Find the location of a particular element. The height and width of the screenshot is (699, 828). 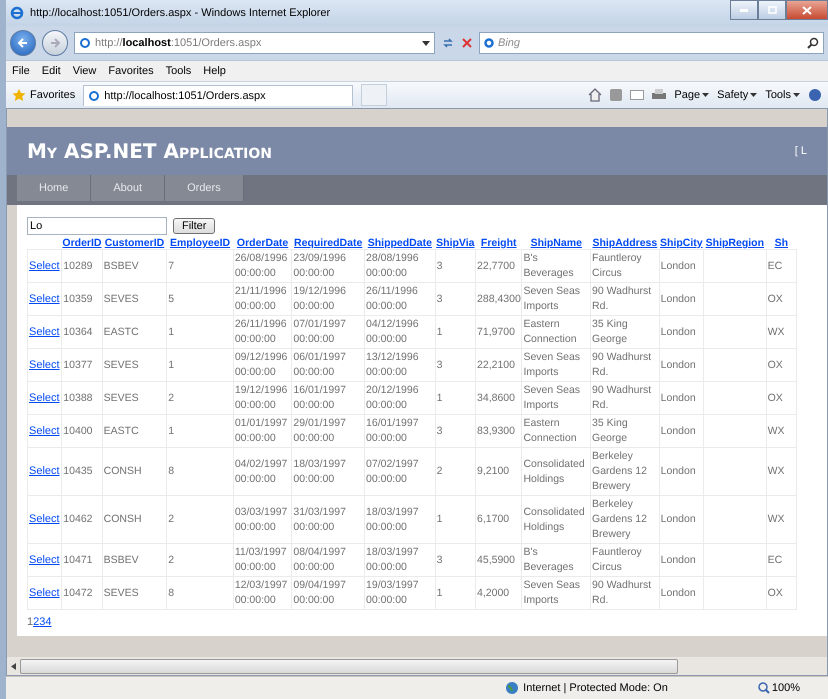

close-button is located at coordinates (807, 10).